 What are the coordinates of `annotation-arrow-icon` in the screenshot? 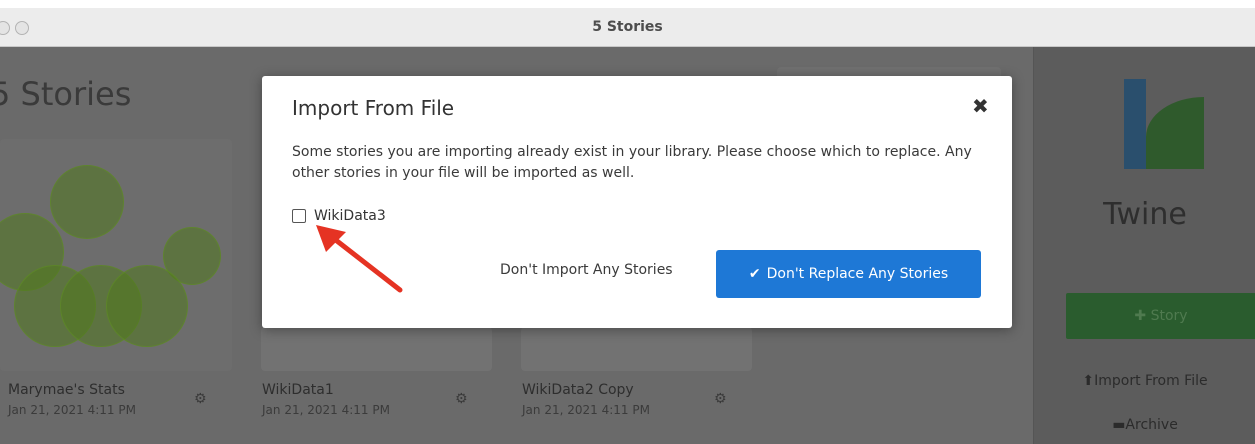 It's located at (359, 259).